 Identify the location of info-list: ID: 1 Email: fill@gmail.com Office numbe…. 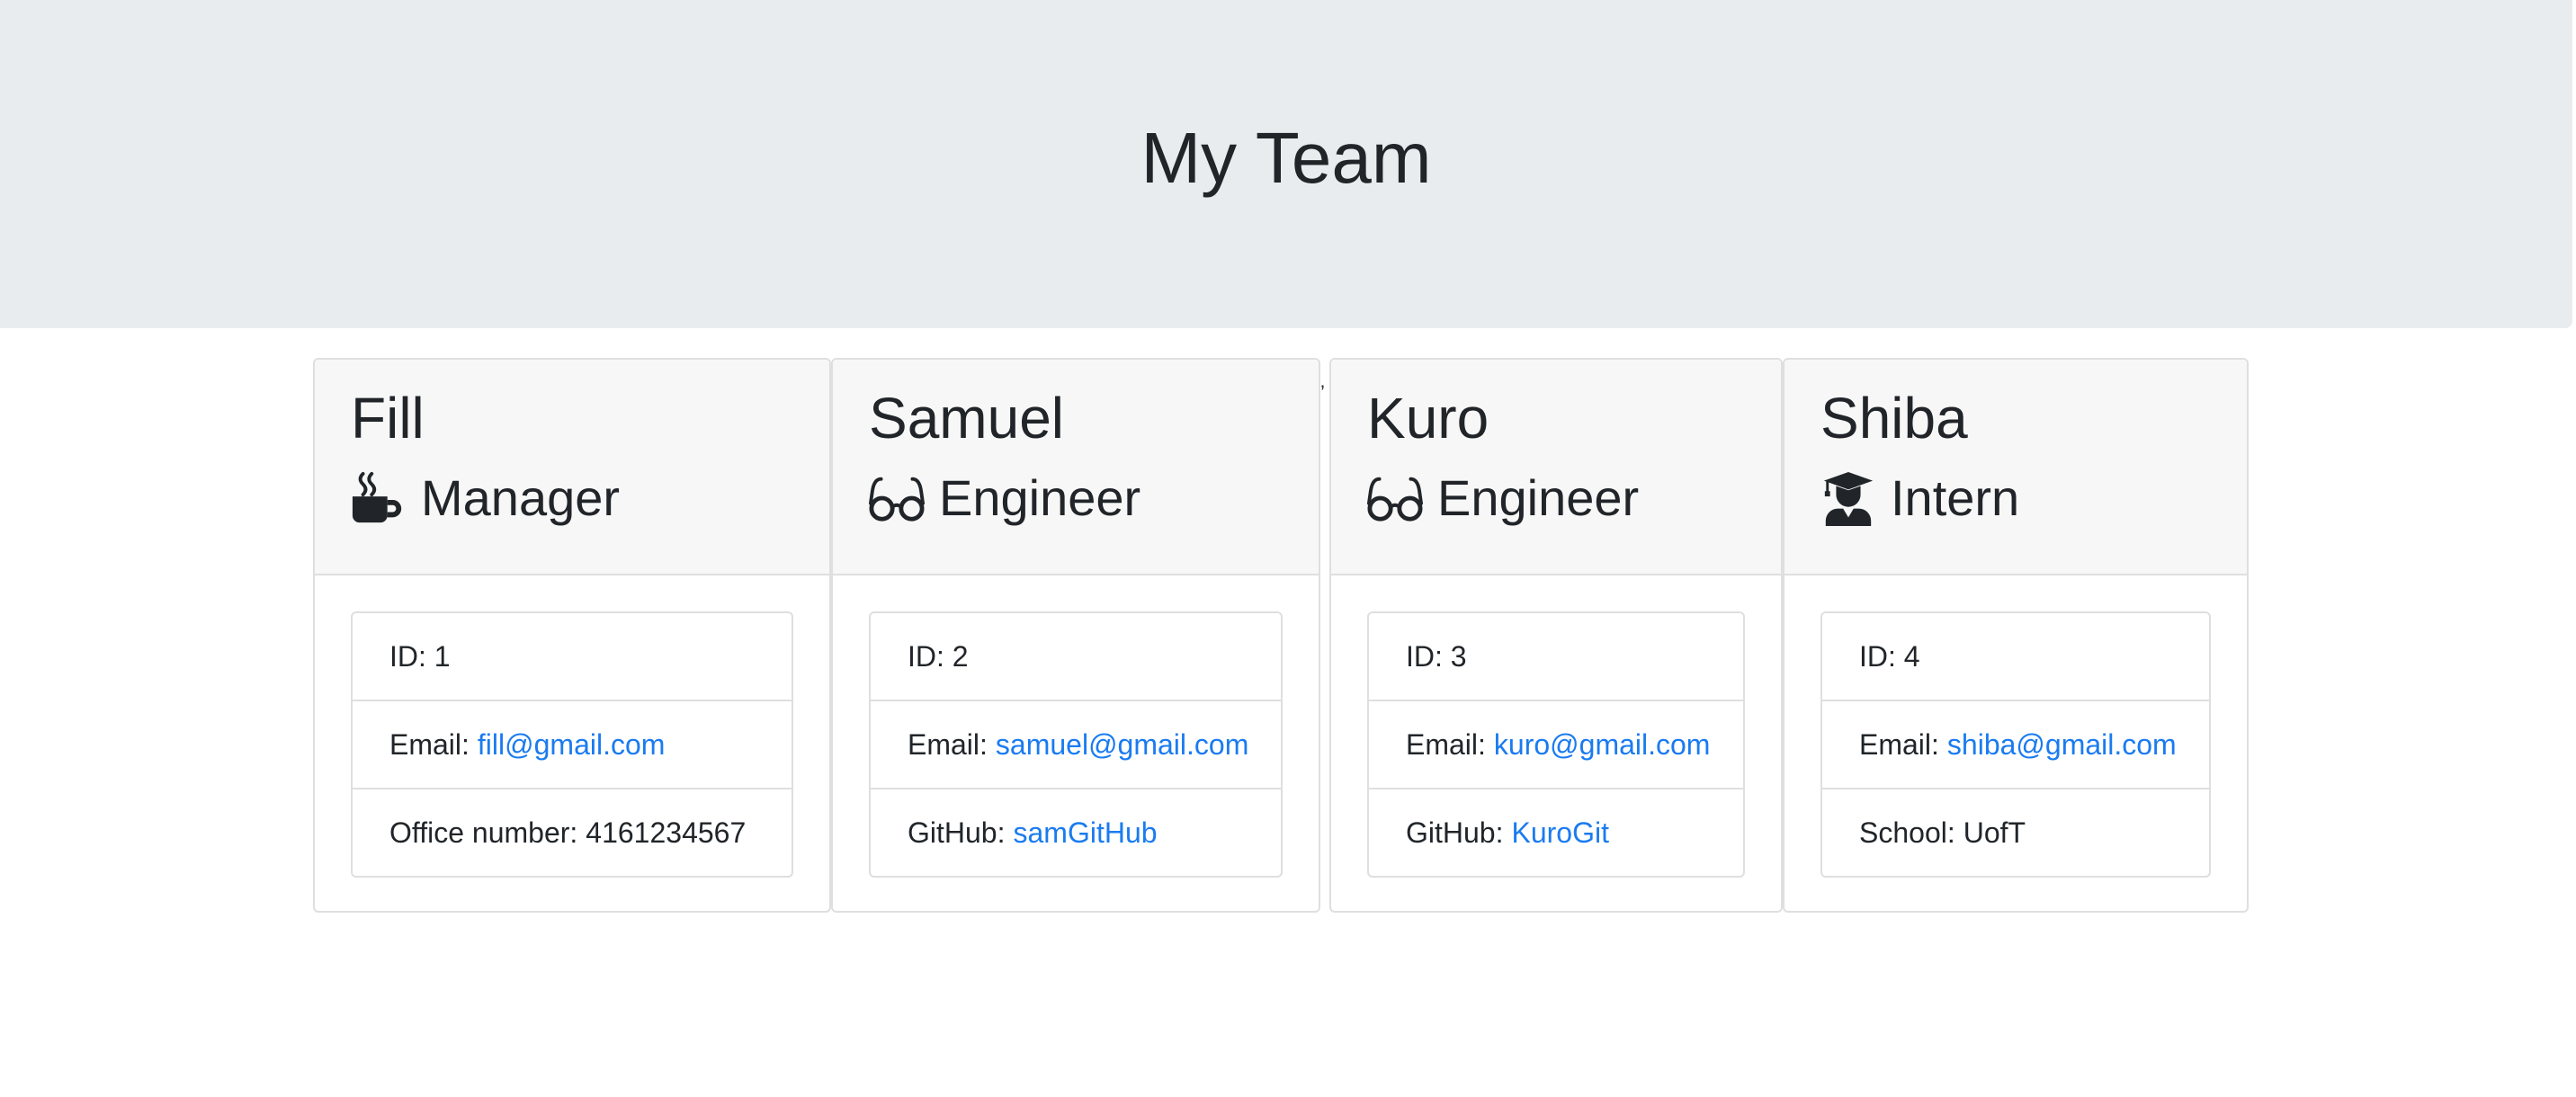
(572, 744).